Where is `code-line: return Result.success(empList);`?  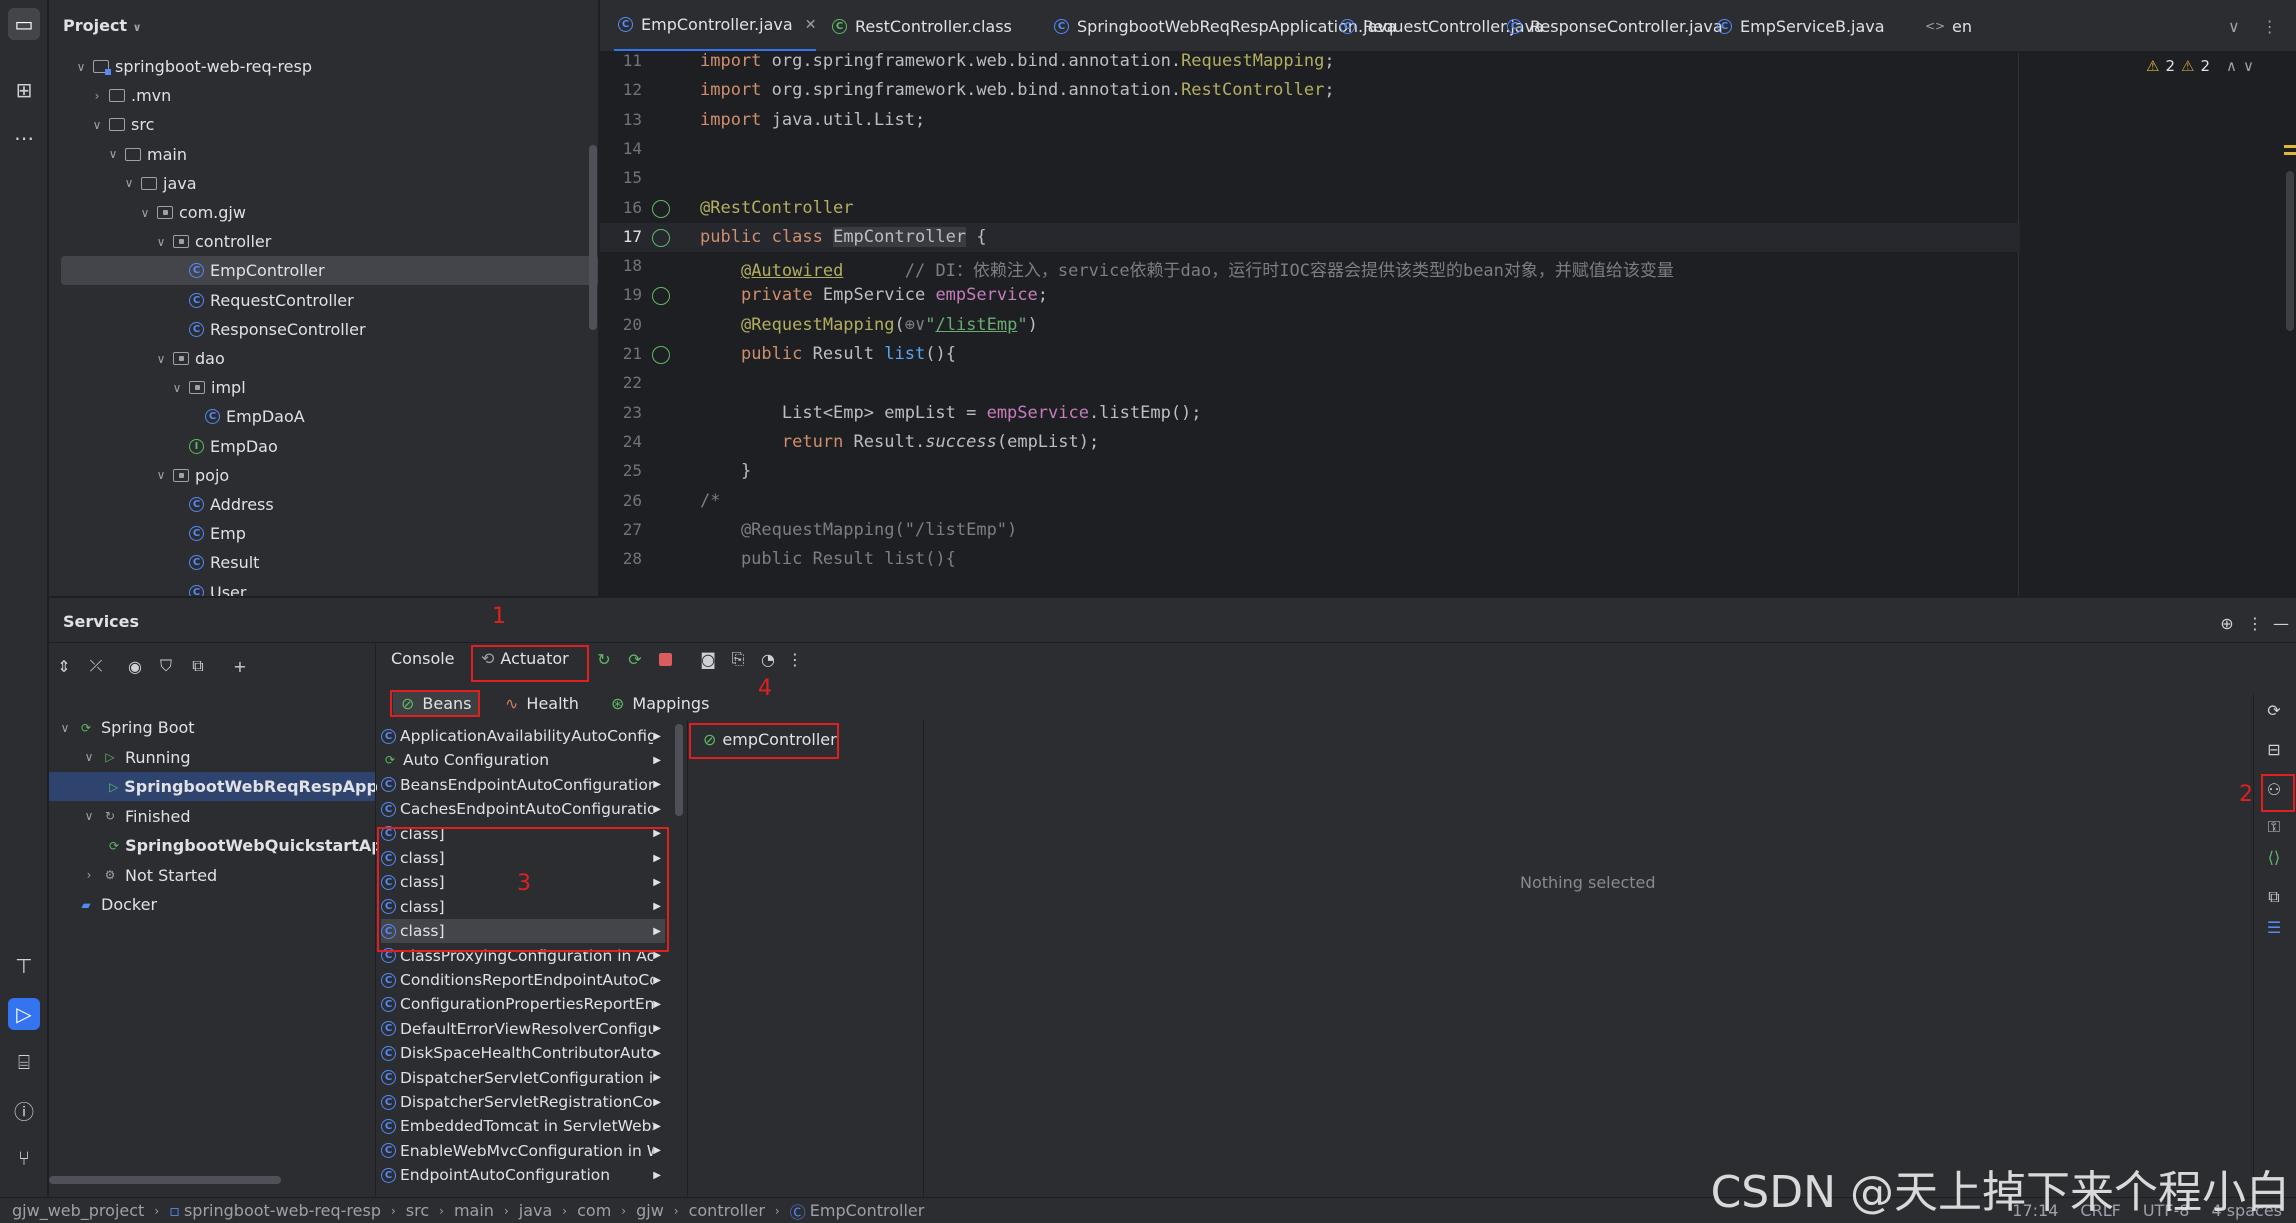 code-line: return Result.success(empList); is located at coordinates (899, 442).